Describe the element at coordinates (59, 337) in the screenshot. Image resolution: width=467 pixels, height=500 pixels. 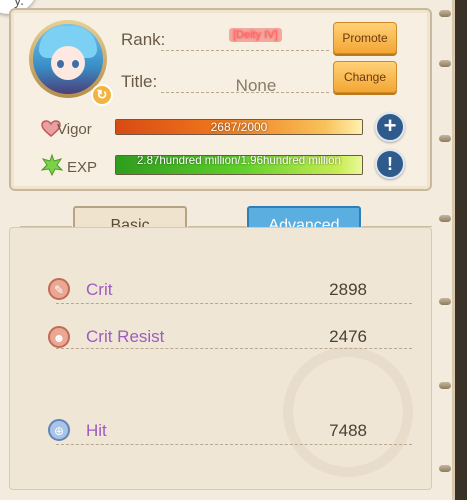
I see `crit-resist-icon: ☻` at that location.